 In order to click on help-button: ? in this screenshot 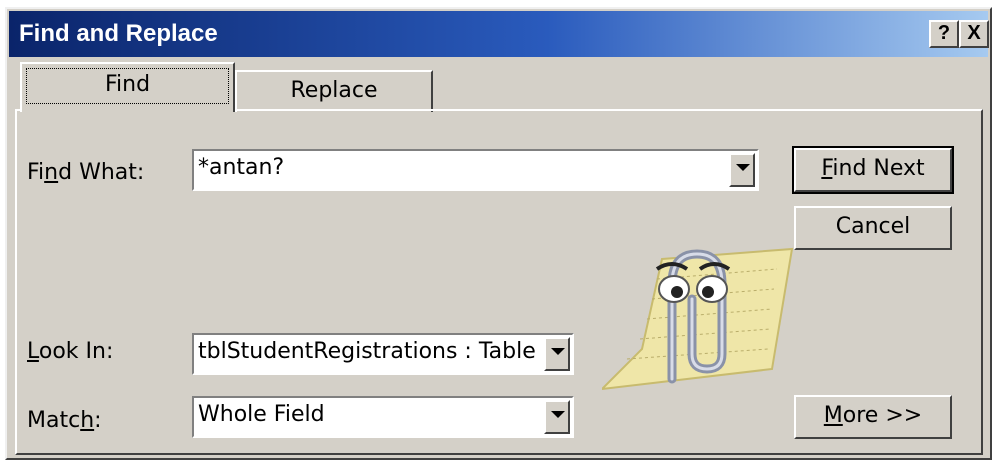, I will do `click(944, 34)`.